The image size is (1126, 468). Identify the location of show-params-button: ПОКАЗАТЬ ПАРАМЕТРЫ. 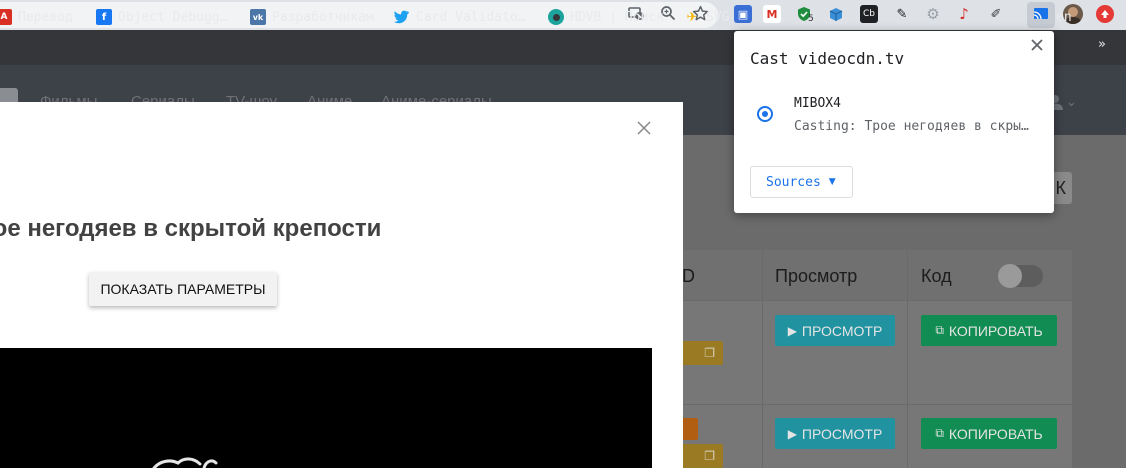
(183, 289).